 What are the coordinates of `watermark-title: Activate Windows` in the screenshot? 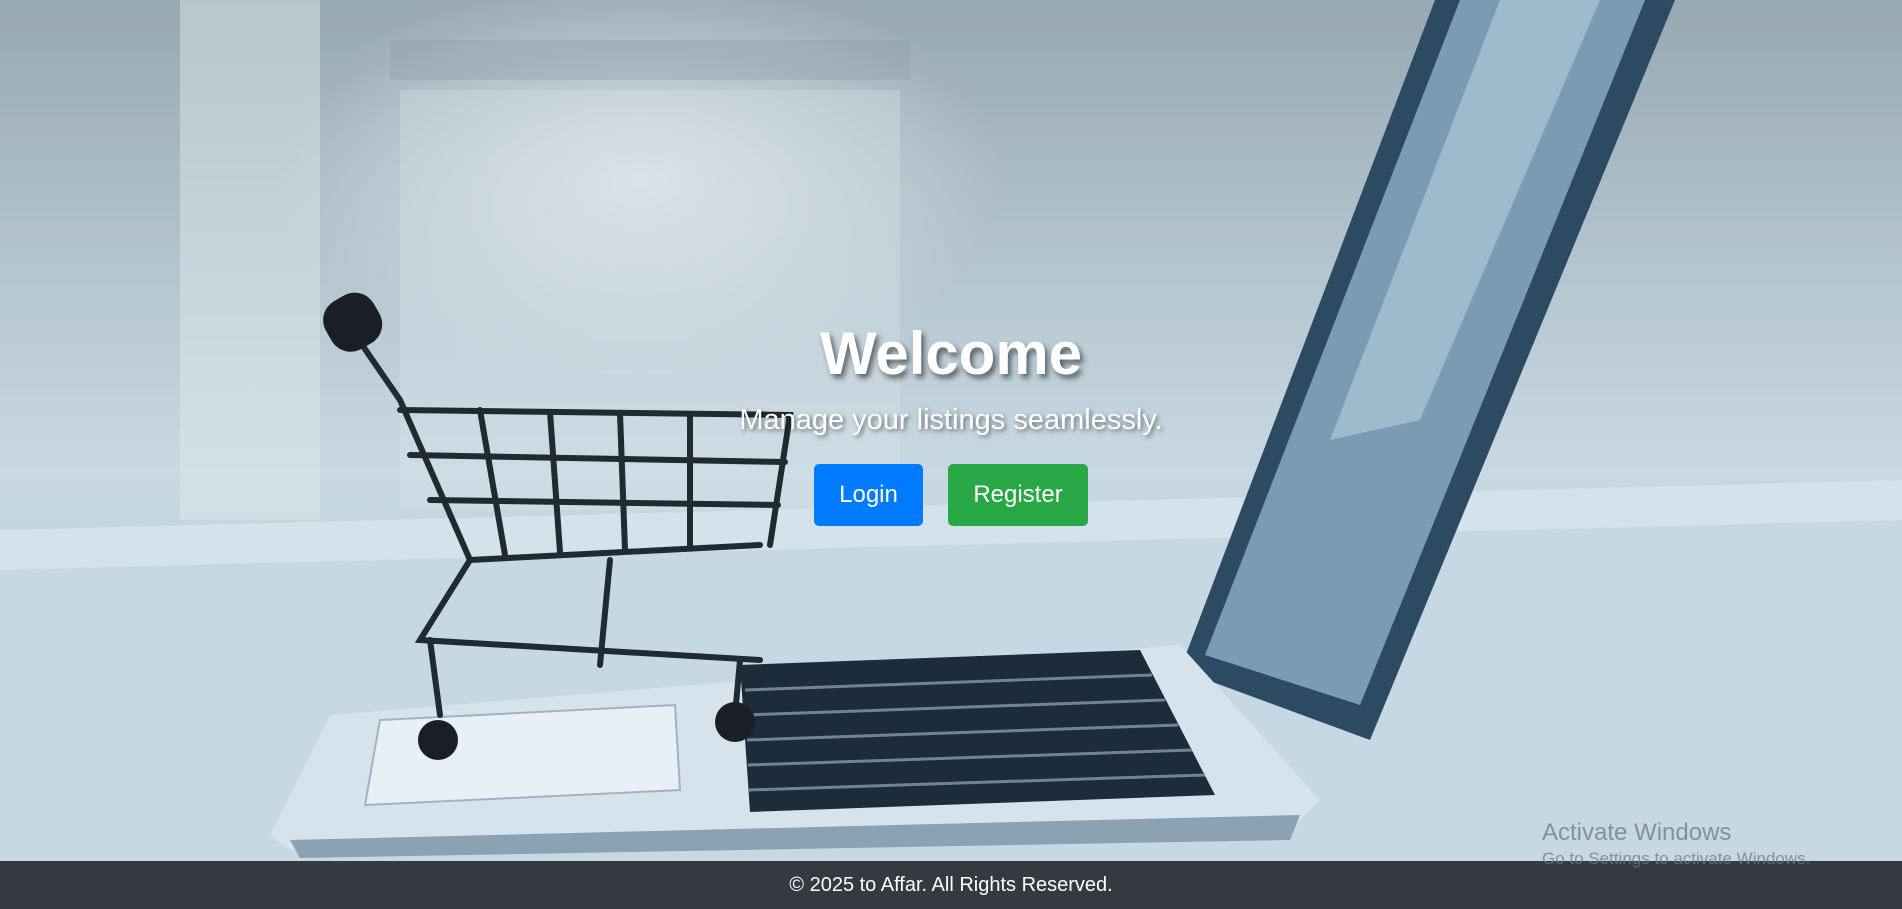 It's located at (1637, 832).